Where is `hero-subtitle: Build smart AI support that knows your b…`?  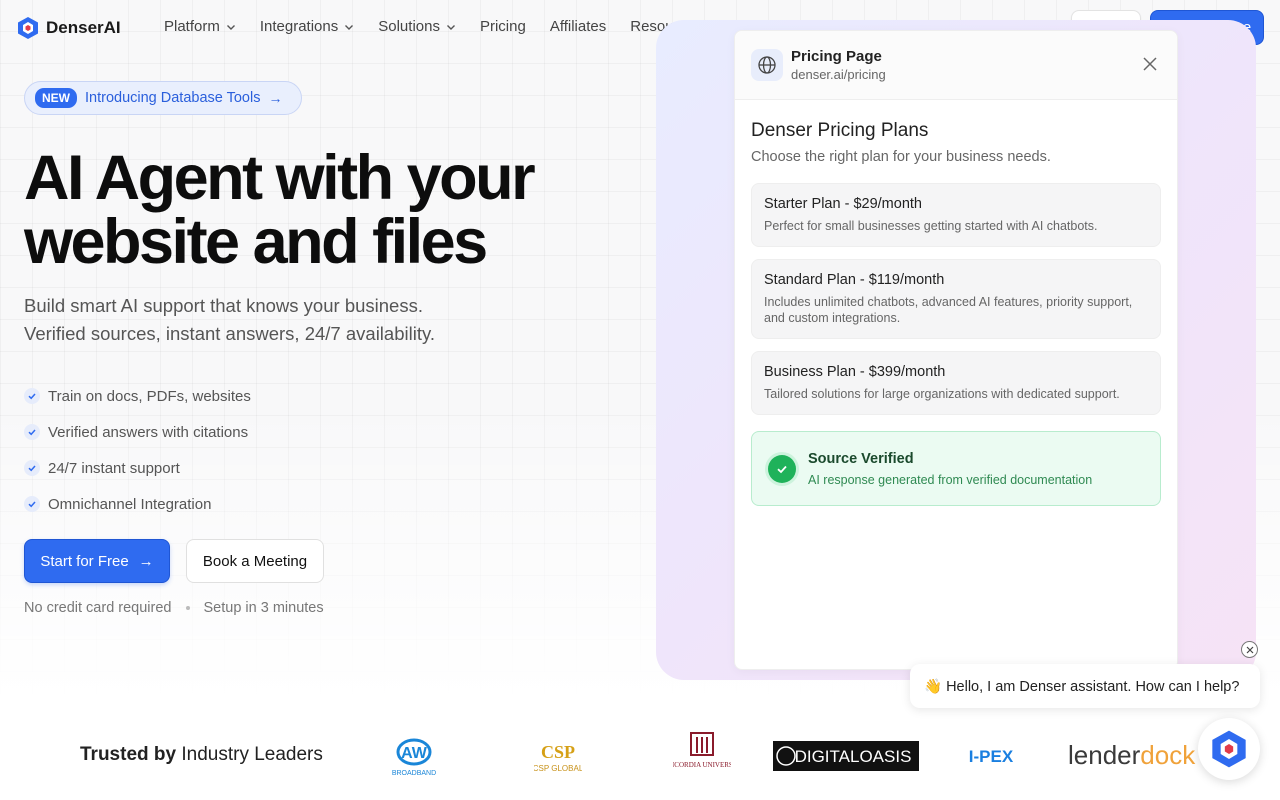
hero-subtitle: Build smart AI support that knows your b… is located at coordinates (229, 320).